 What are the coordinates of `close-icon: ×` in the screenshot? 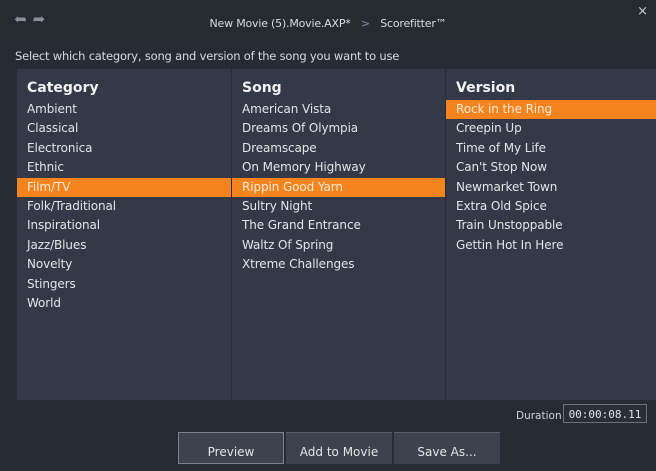 It's located at (642, 11).